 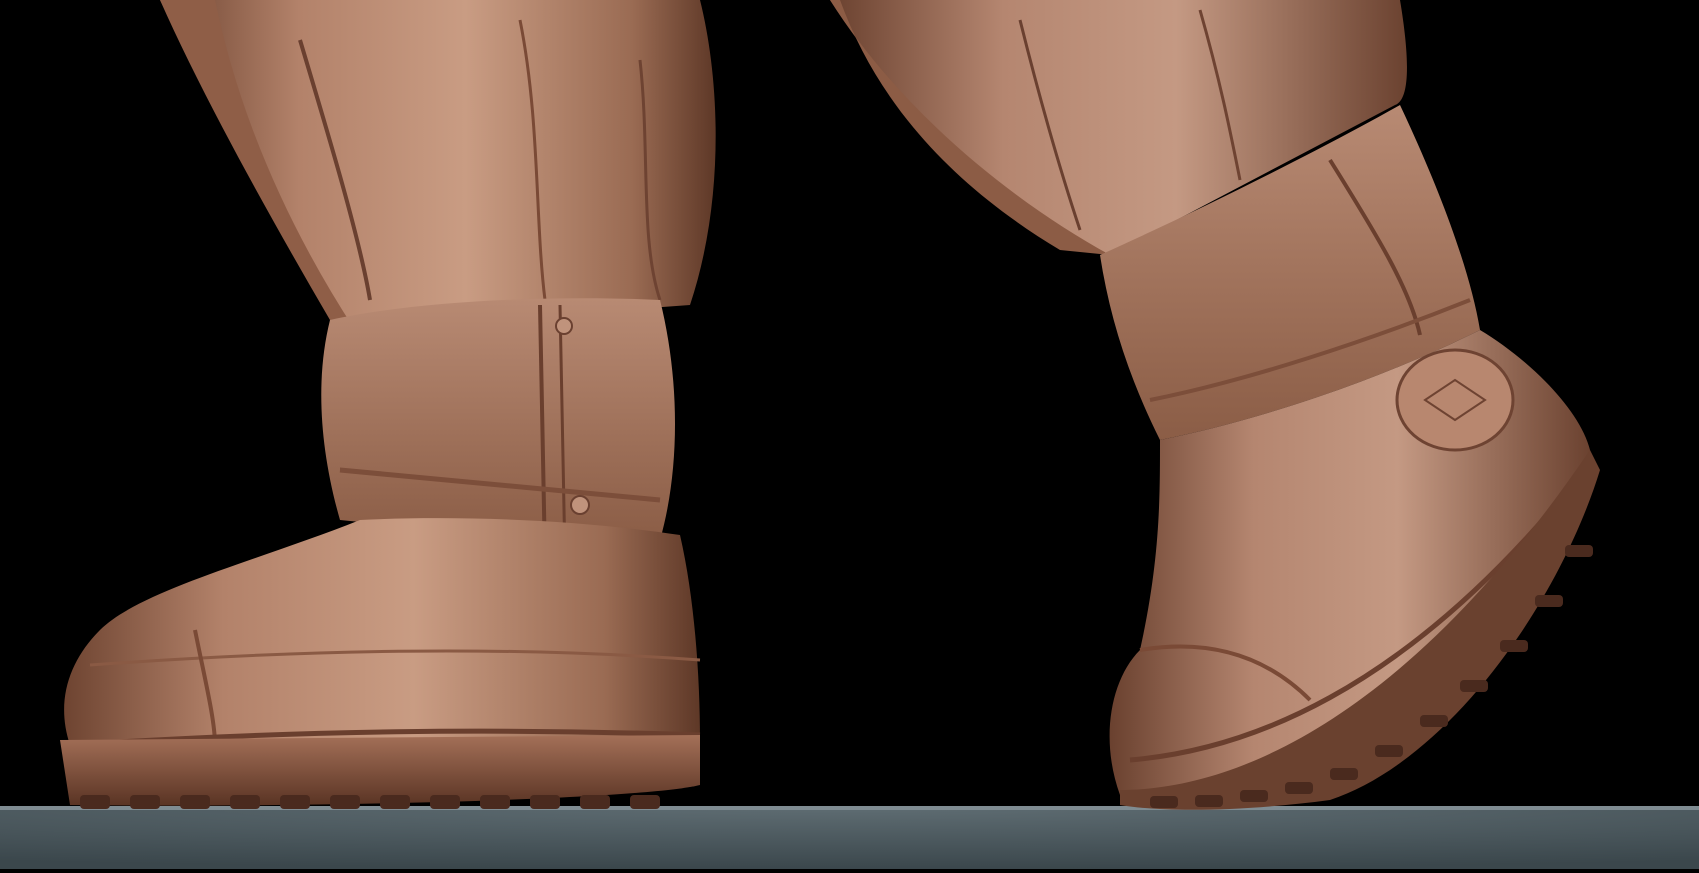 What do you see at coordinates (849, 837) in the screenshot?
I see `ground-plane` at bounding box center [849, 837].